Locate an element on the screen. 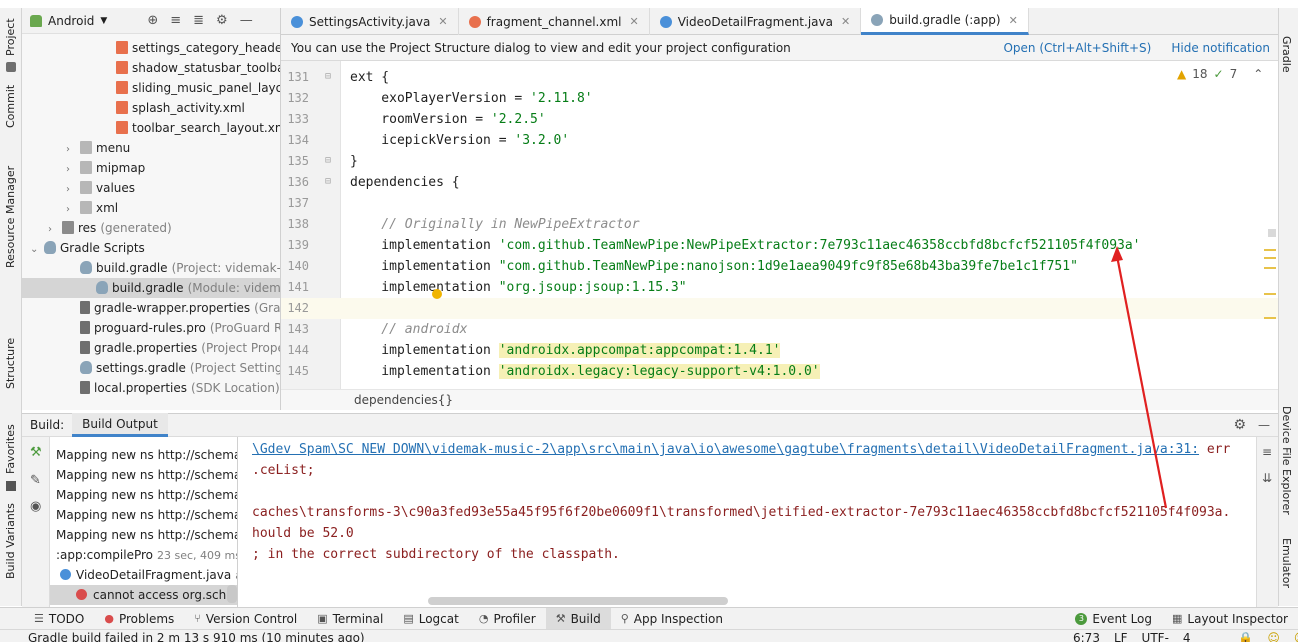  inspection-widget: ▲ 18 ✓ 7 ⌃ ⌄ is located at coordinates (1227, 74).